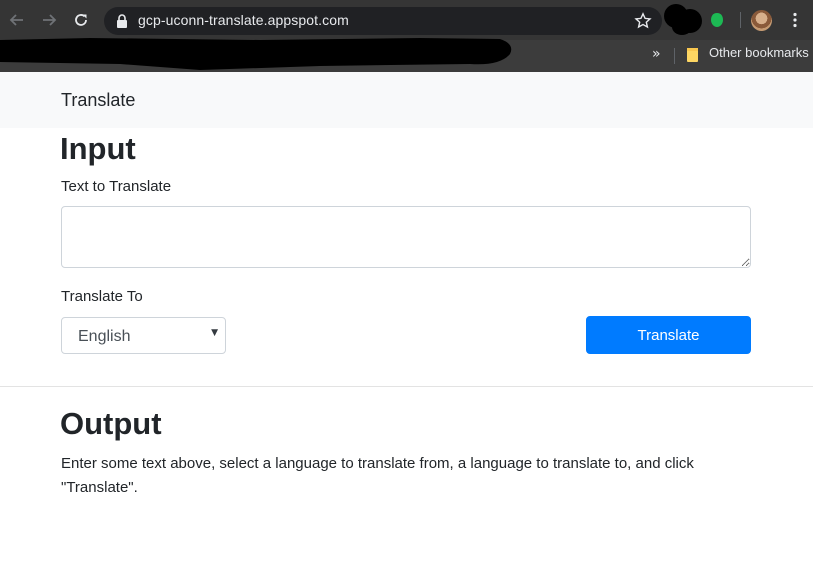 The image size is (813, 587). I want to click on input-heading: Input, so click(98, 148).